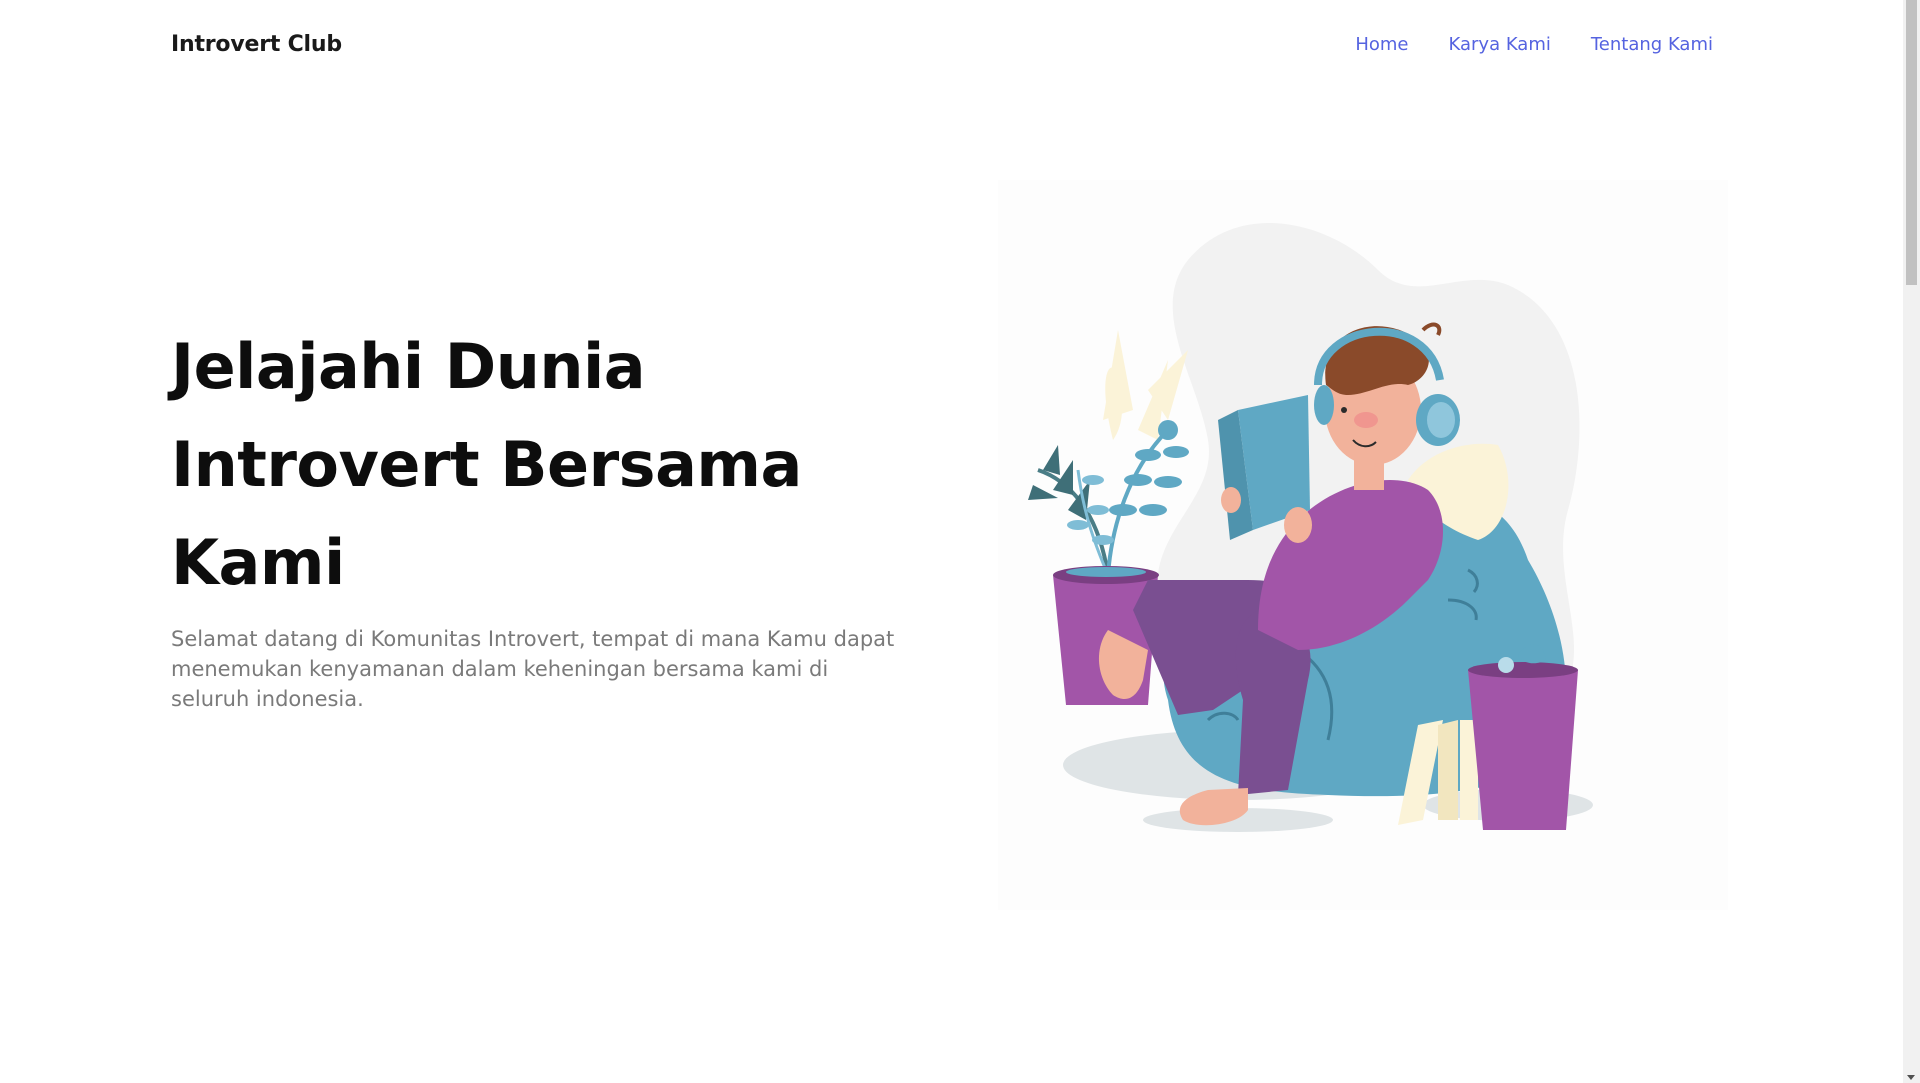 The image size is (1920, 1083). I want to click on hero-title-line-1: Jelajahi Dunia, so click(408, 366).